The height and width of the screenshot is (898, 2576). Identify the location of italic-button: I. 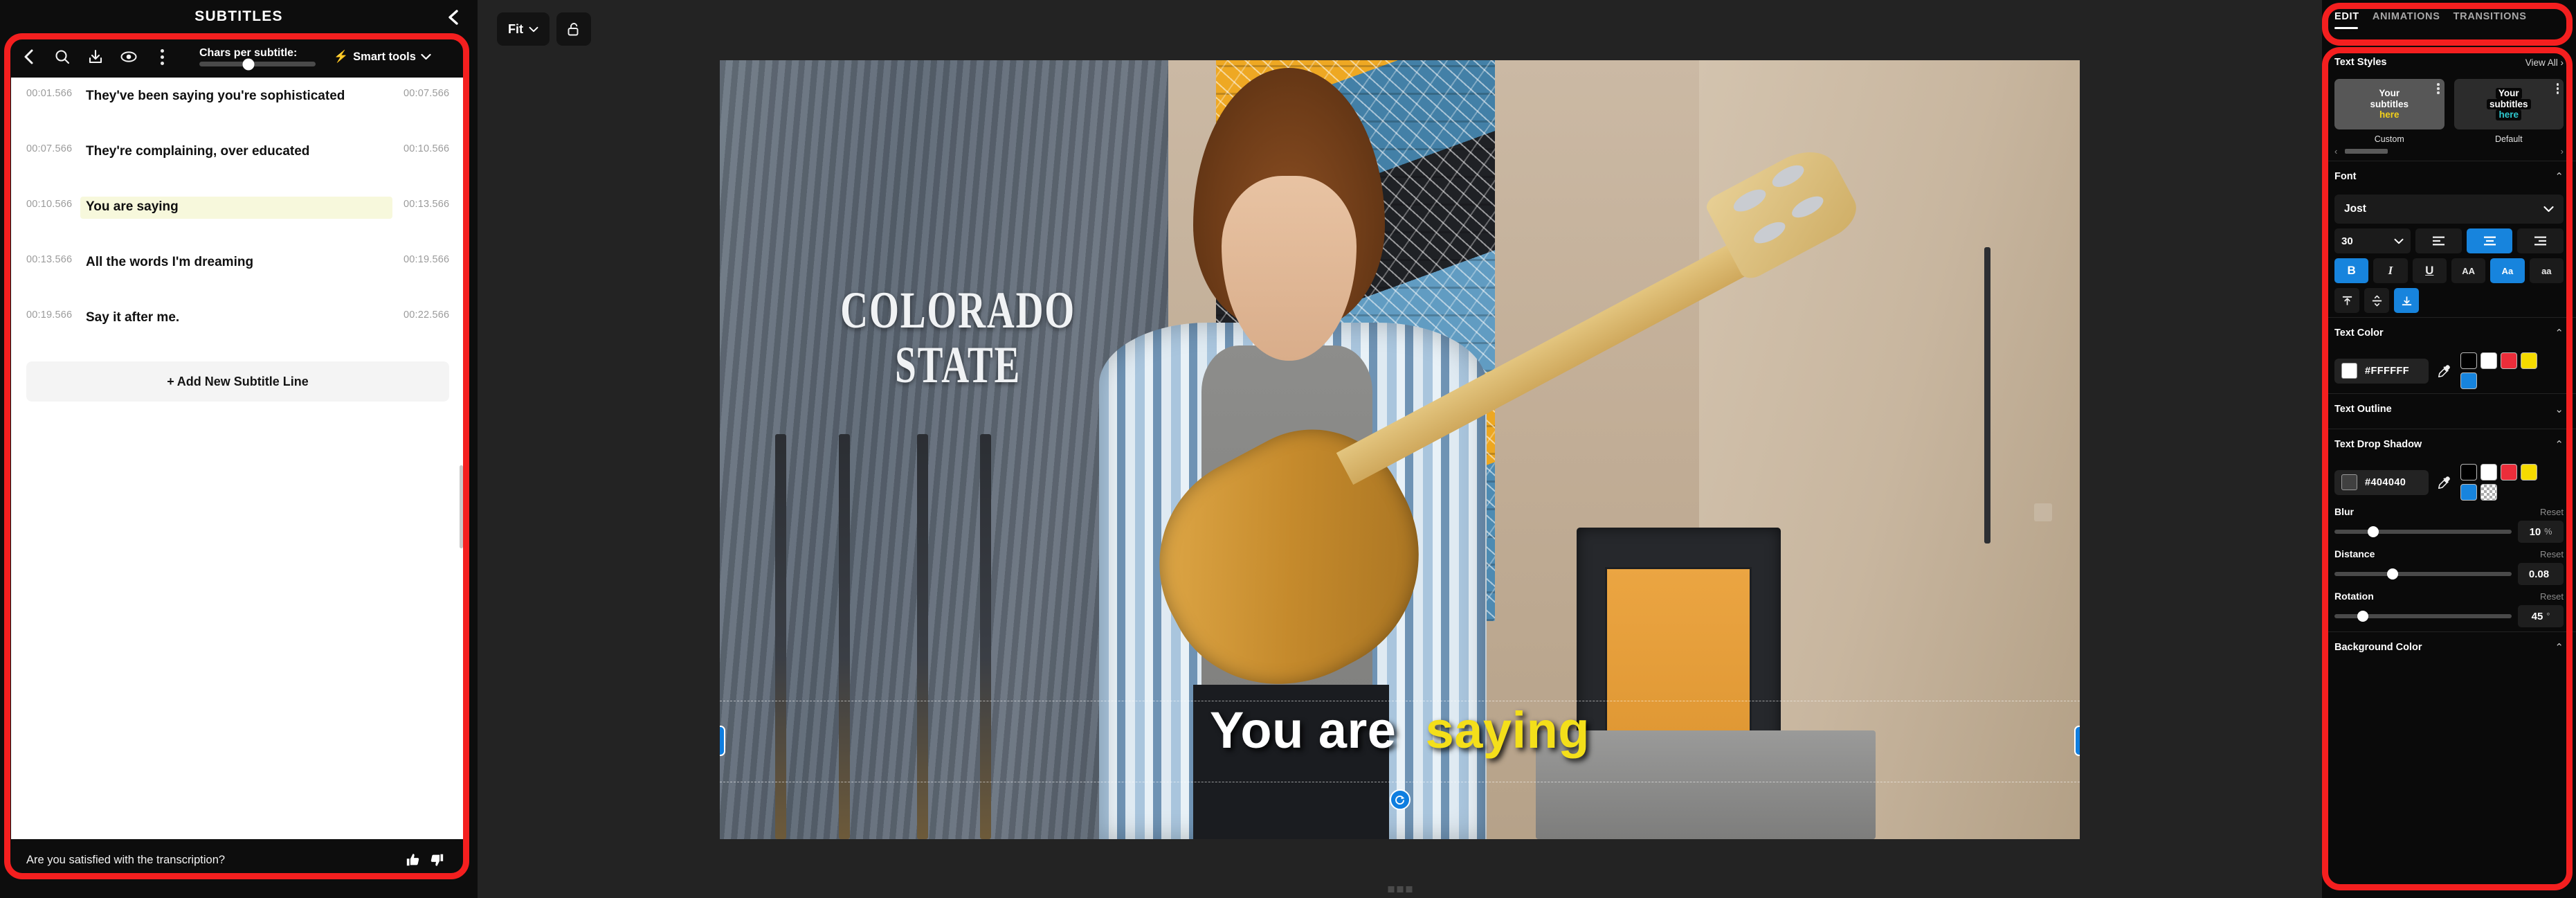
(2390, 270).